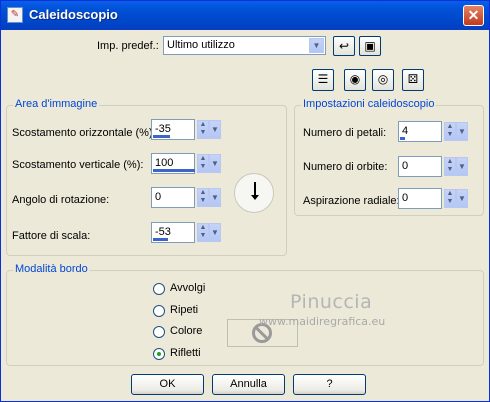 The height and width of the screenshot is (402, 490). Describe the element at coordinates (84, 133) in the screenshot. I see `h-offset-label: Scostamento orizzontale (%):` at that location.